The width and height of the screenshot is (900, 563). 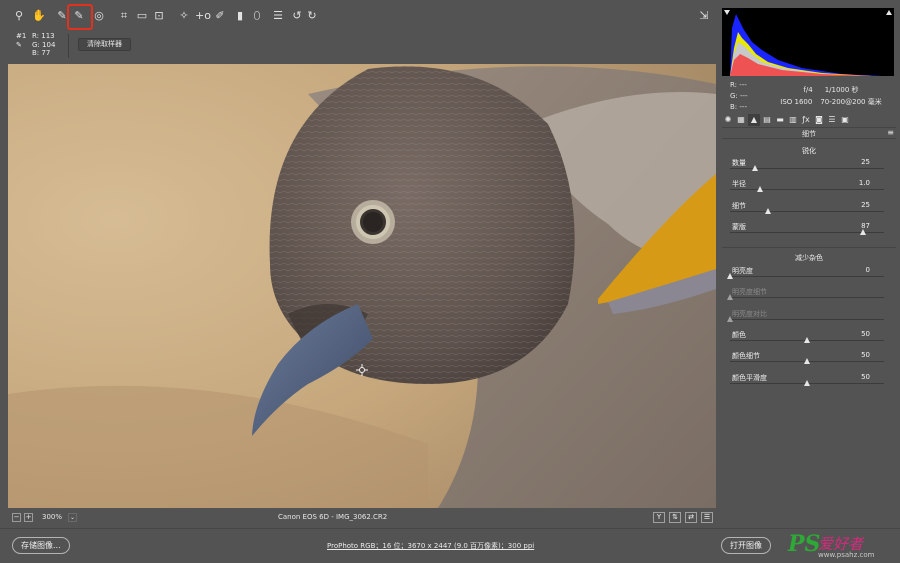 What do you see at coordinates (831, 545) in the screenshot?
I see `watermark-logo: PS 爱好者 www.psahz.com` at bounding box center [831, 545].